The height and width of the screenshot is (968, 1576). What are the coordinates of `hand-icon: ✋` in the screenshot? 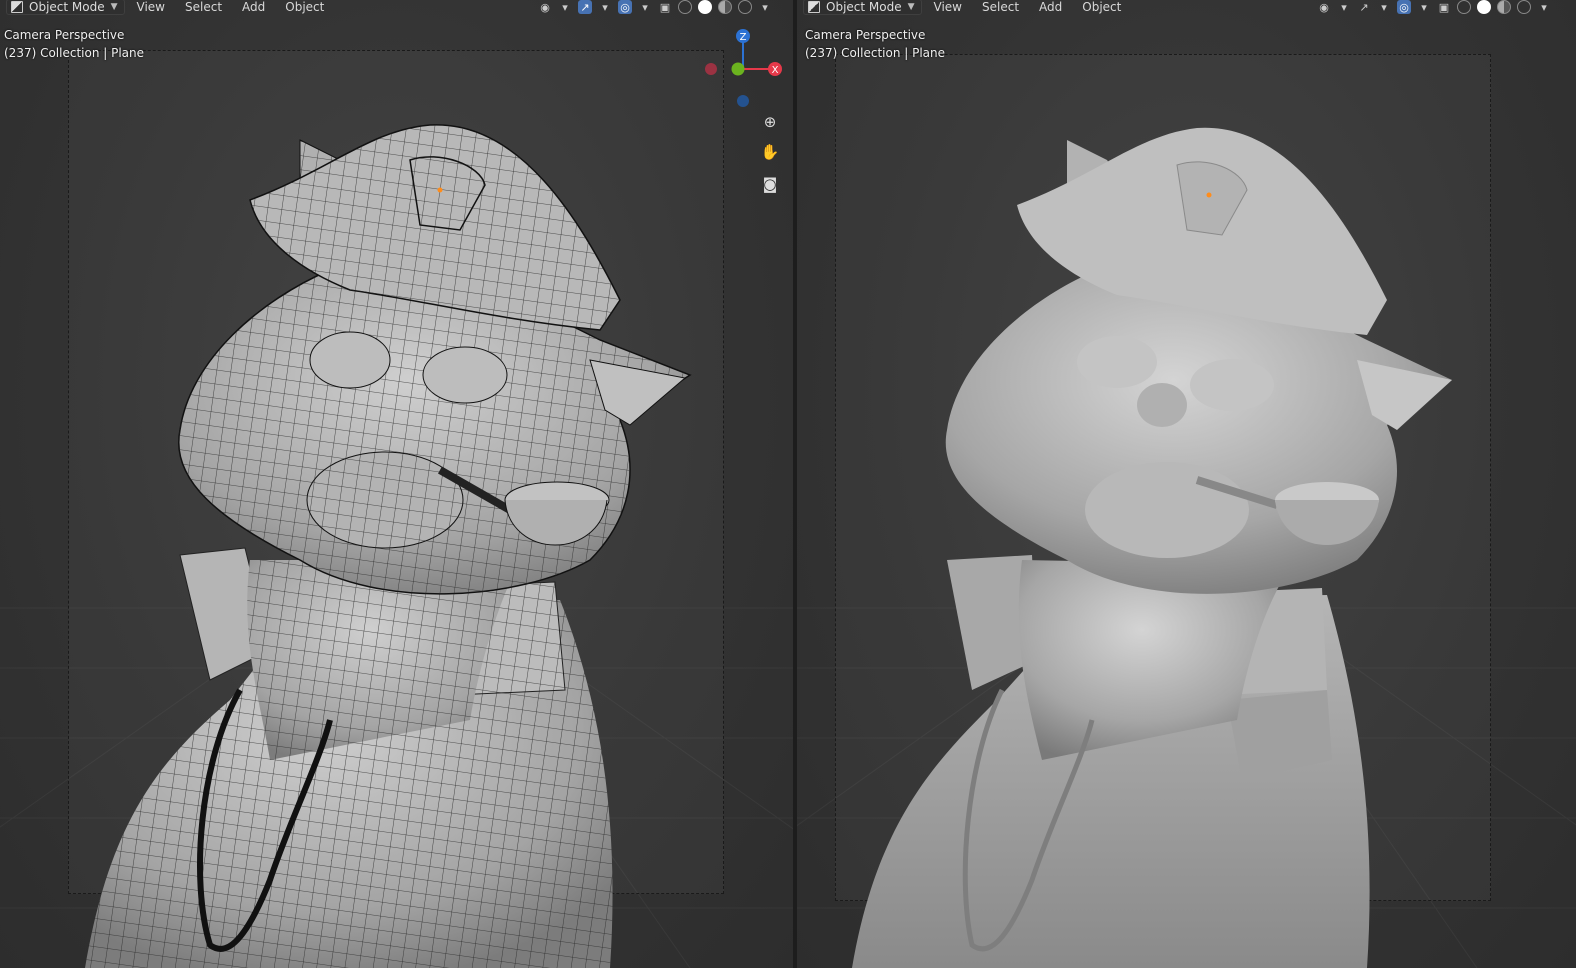 It's located at (770, 152).